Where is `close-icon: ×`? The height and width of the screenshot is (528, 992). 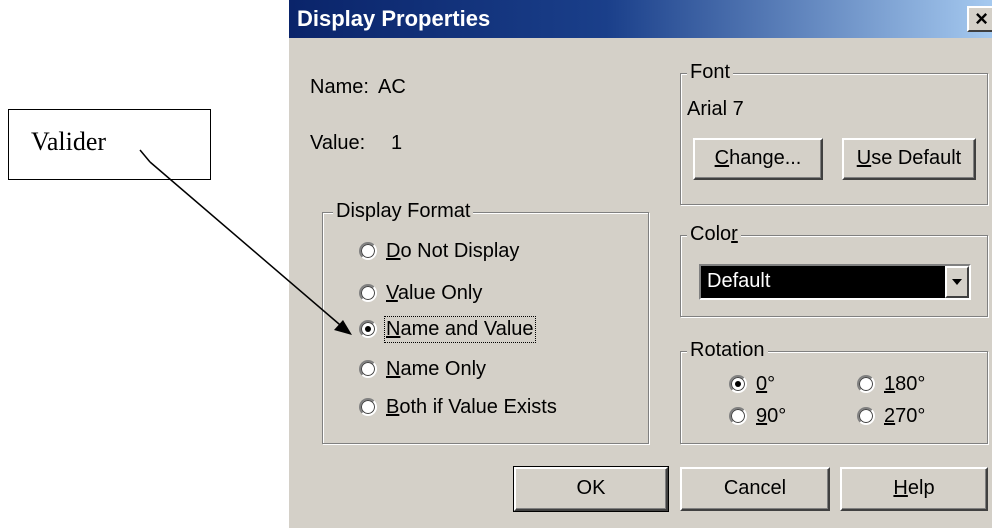
close-icon: × is located at coordinates (981, 18).